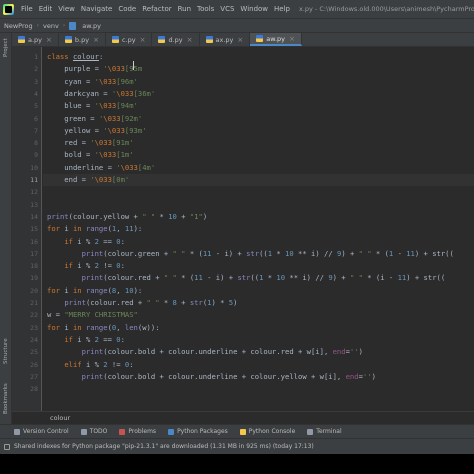  Describe the element at coordinates (115, 39) in the screenshot. I see `python-file-icon` at that location.